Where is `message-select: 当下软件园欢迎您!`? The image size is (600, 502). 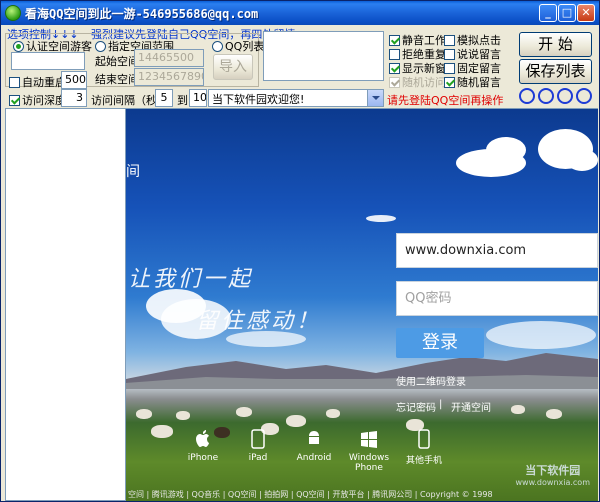 message-select: 当下软件园欢迎您! is located at coordinates (296, 98).